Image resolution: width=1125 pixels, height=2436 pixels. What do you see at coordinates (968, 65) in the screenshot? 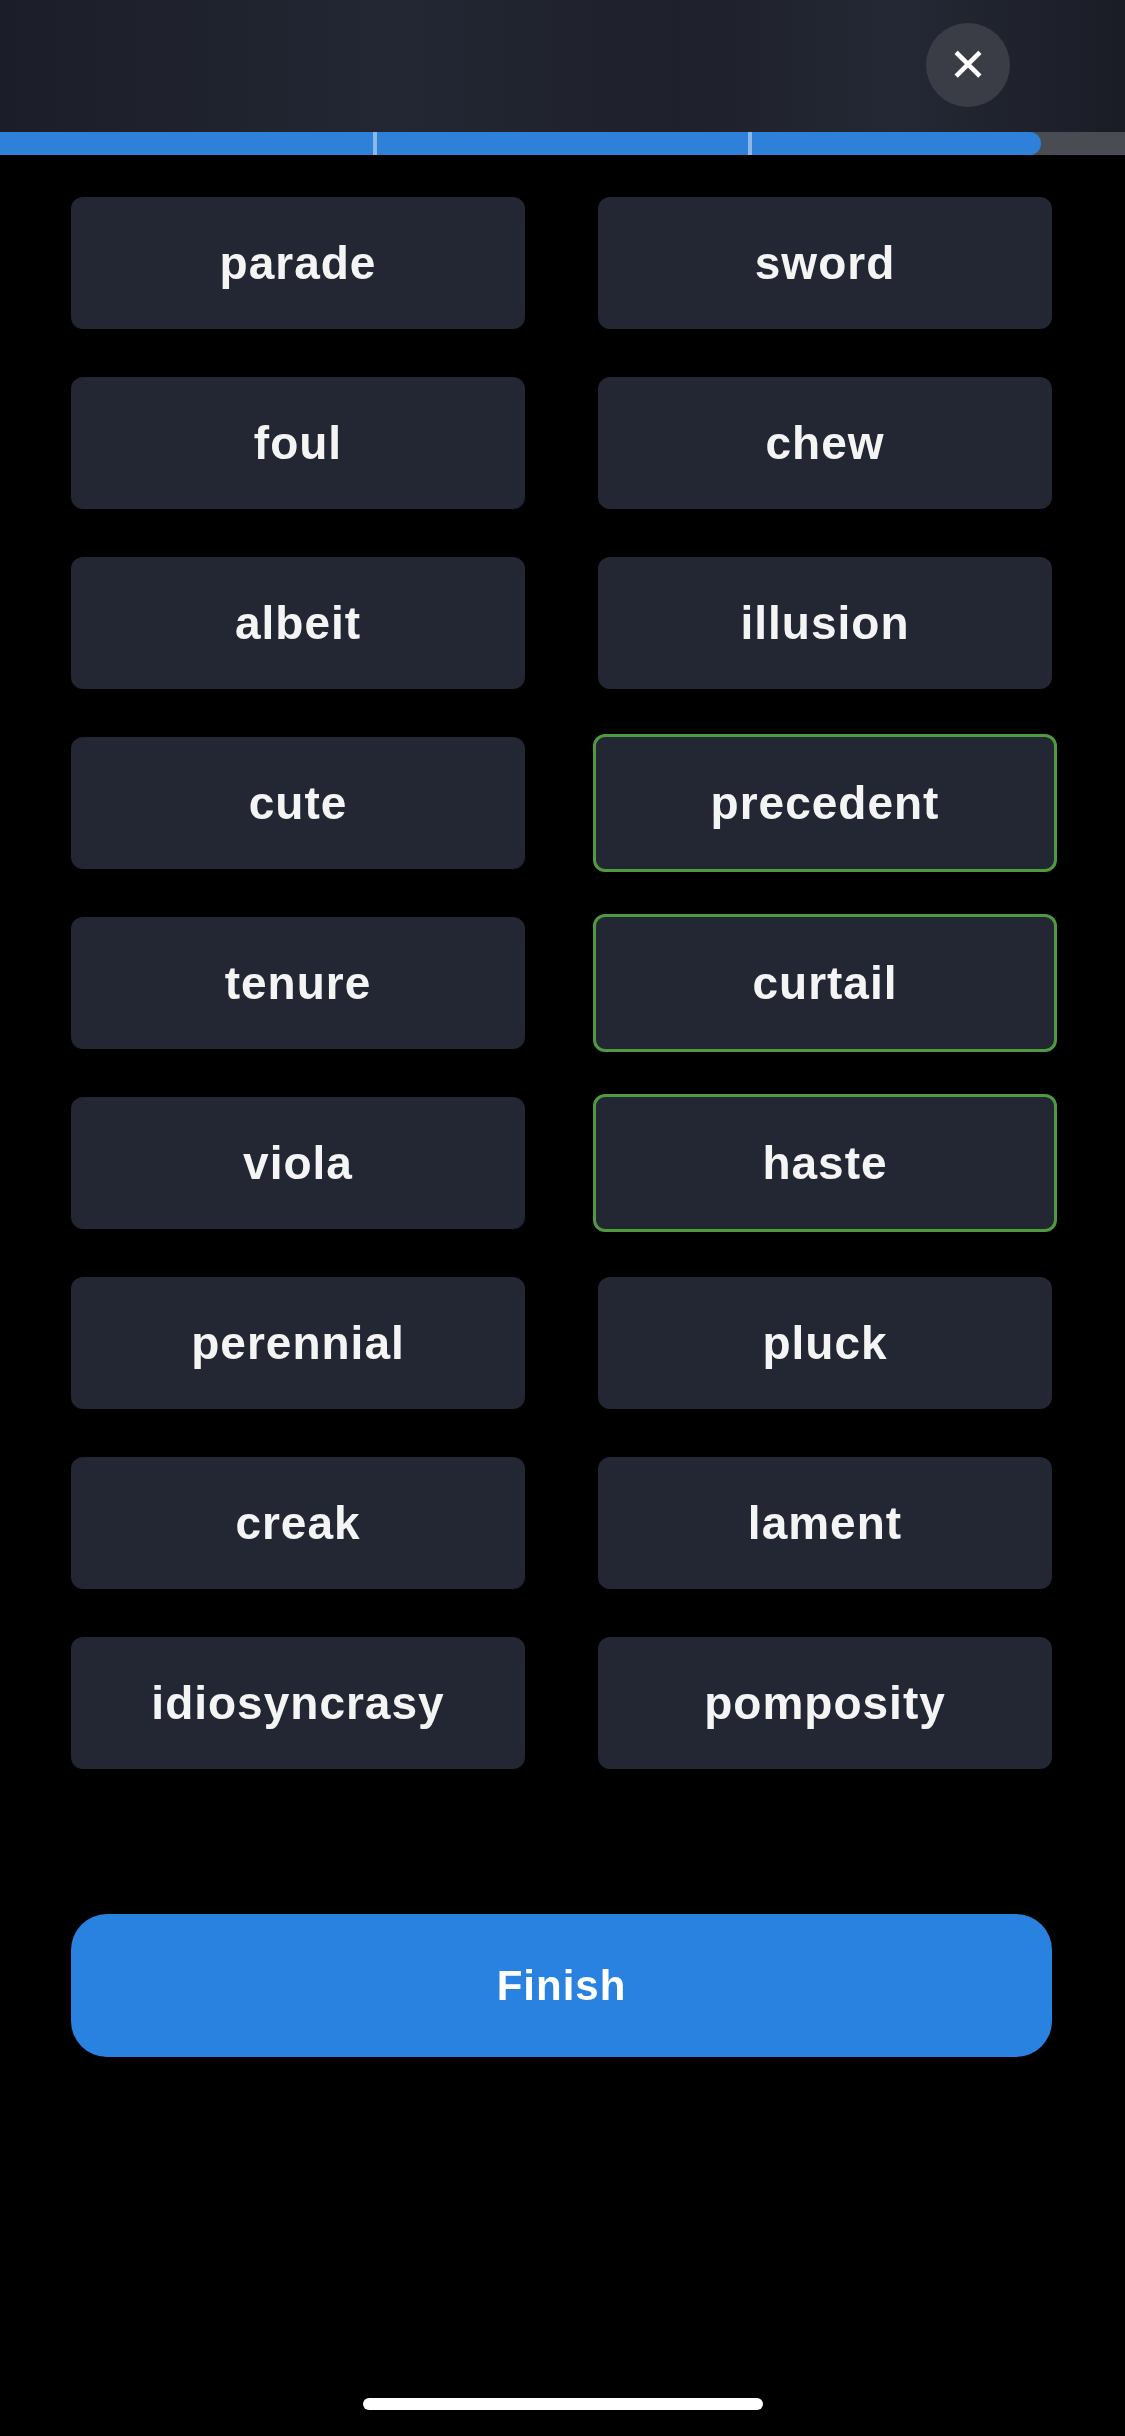
I see `close-button: ✕` at bounding box center [968, 65].